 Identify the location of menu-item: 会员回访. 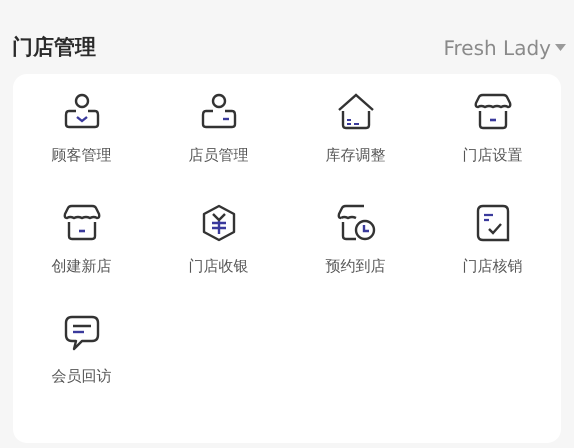
(82, 350).